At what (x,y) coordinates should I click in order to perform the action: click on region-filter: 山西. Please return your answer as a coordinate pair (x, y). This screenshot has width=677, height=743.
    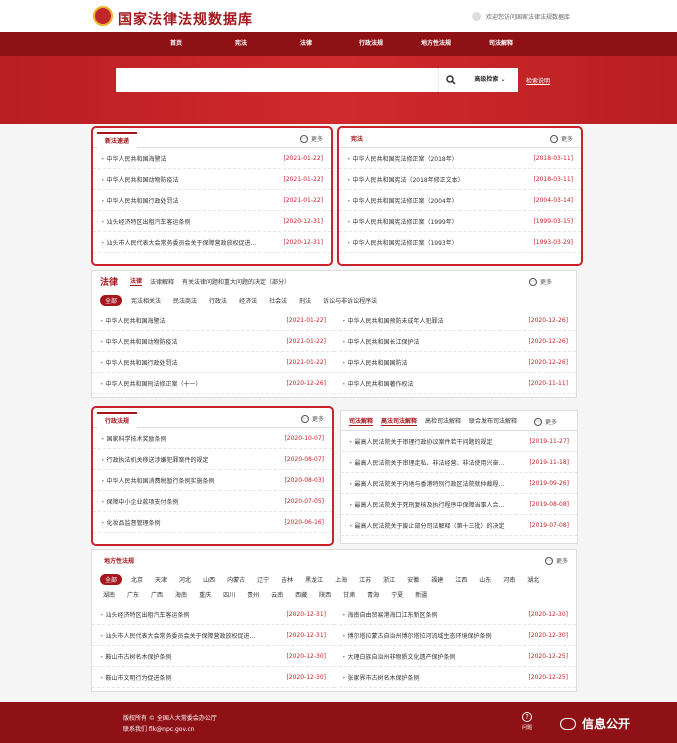
    Looking at the image, I should click on (209, 579).